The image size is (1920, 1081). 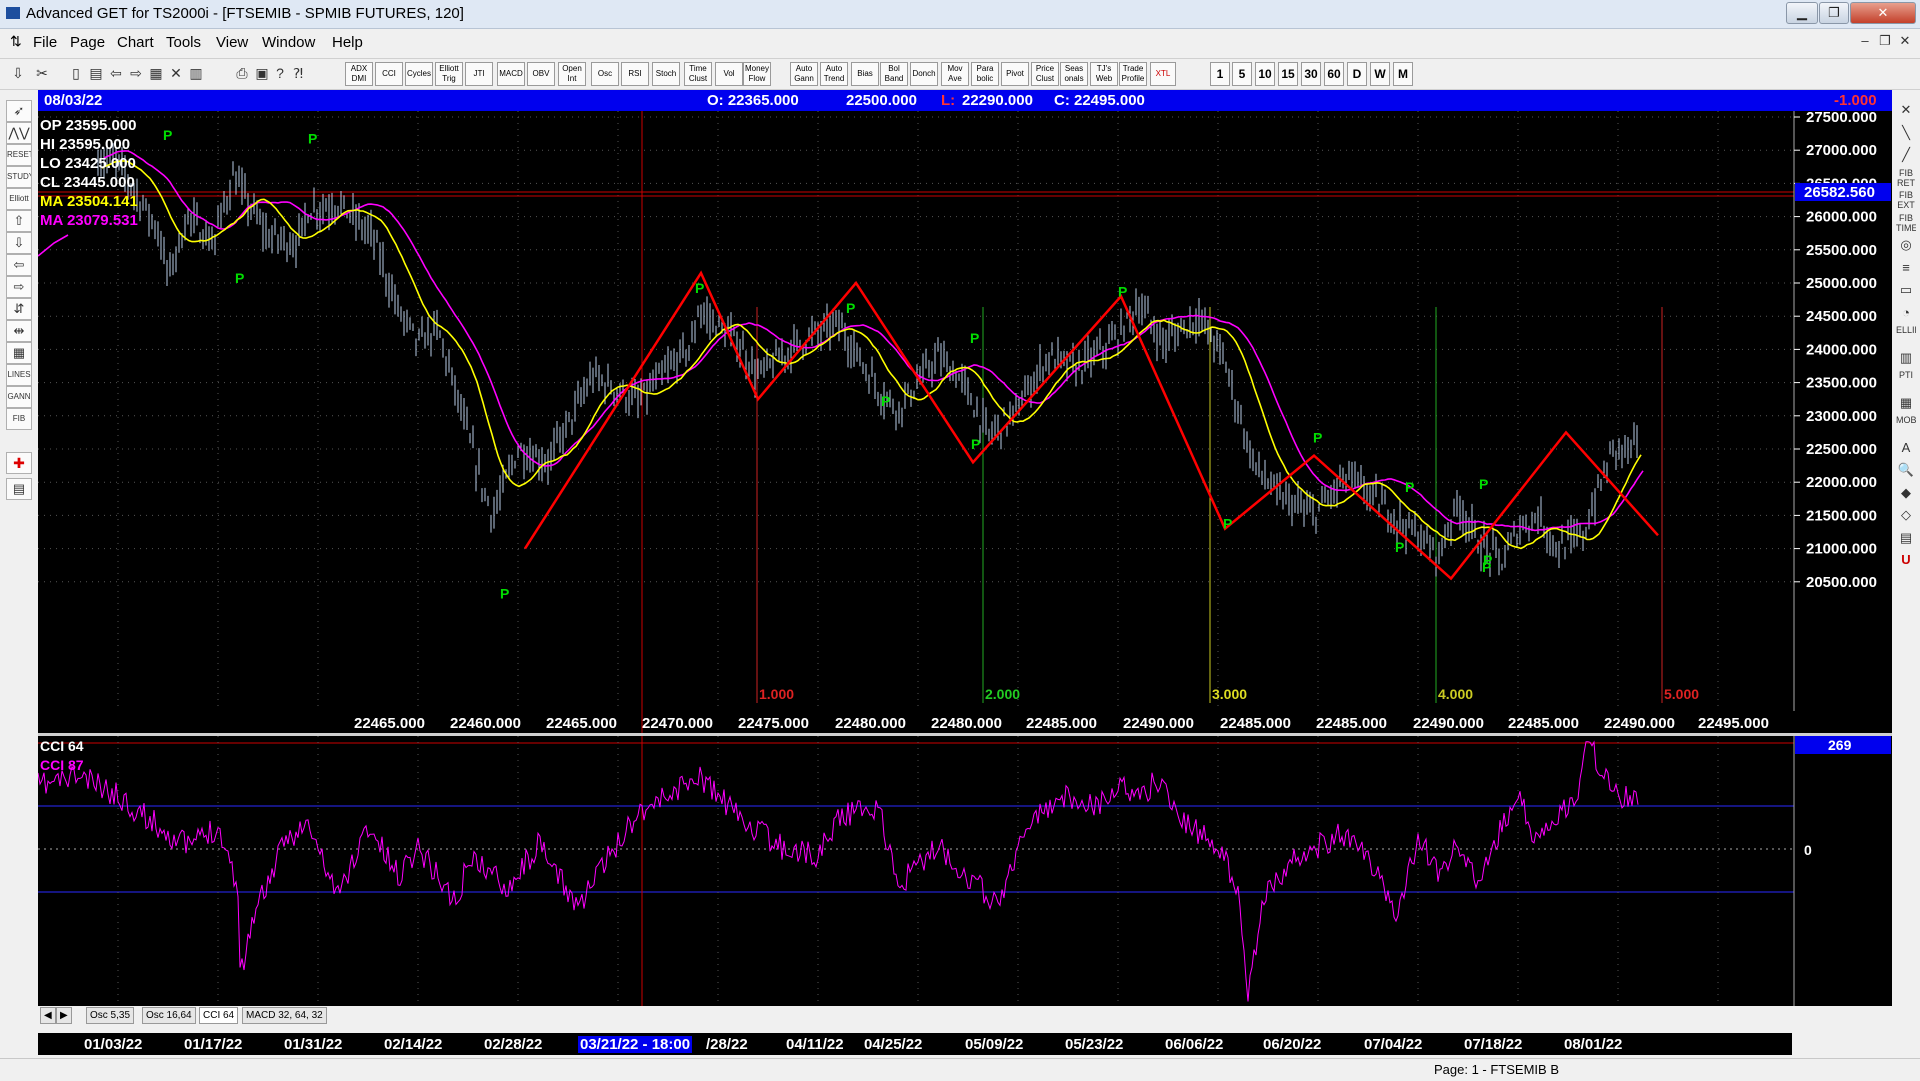 What do you see at coordinates (449, 74) in the screenshot?
I see `study-button-elliott-trig: Elliott Trig` at bounding box center [449, 74].